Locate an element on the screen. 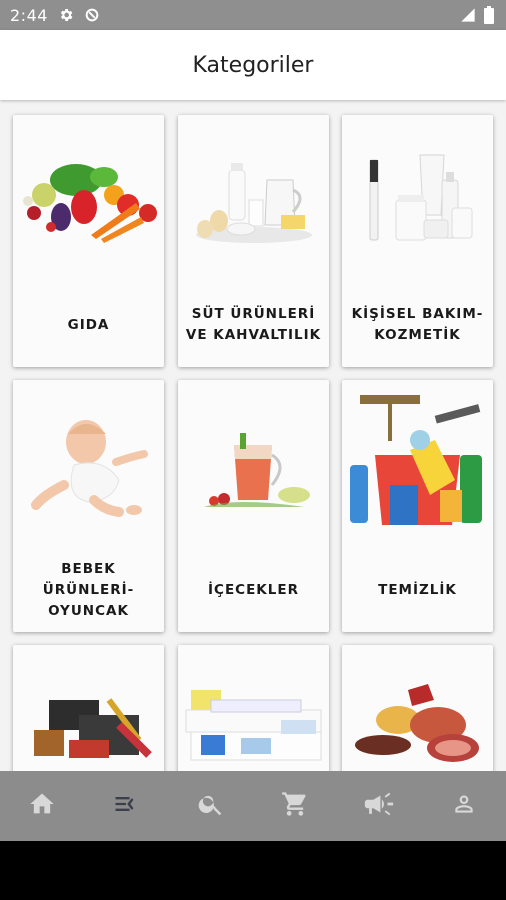  page-title: Kategoriler is located at coordinates (253, 65).